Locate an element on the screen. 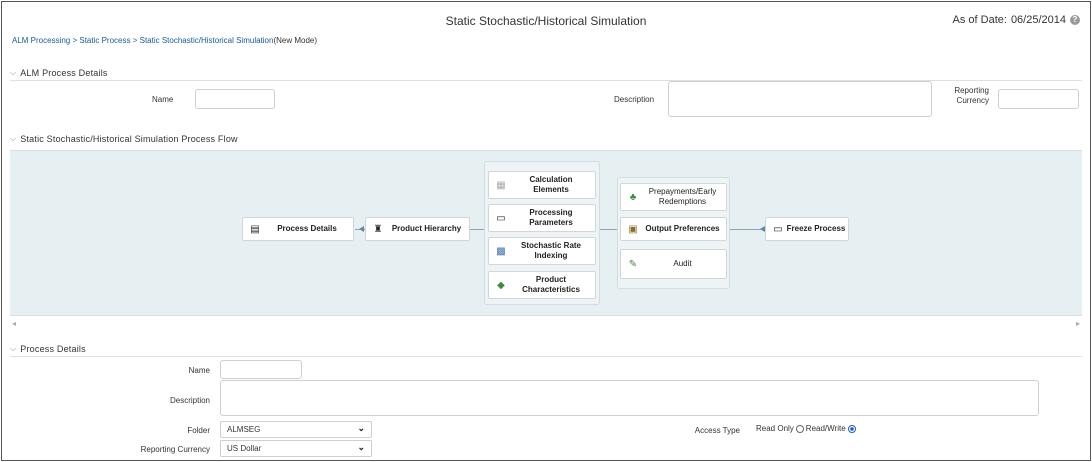  arrow-icon is located at coordinates (361, 229).